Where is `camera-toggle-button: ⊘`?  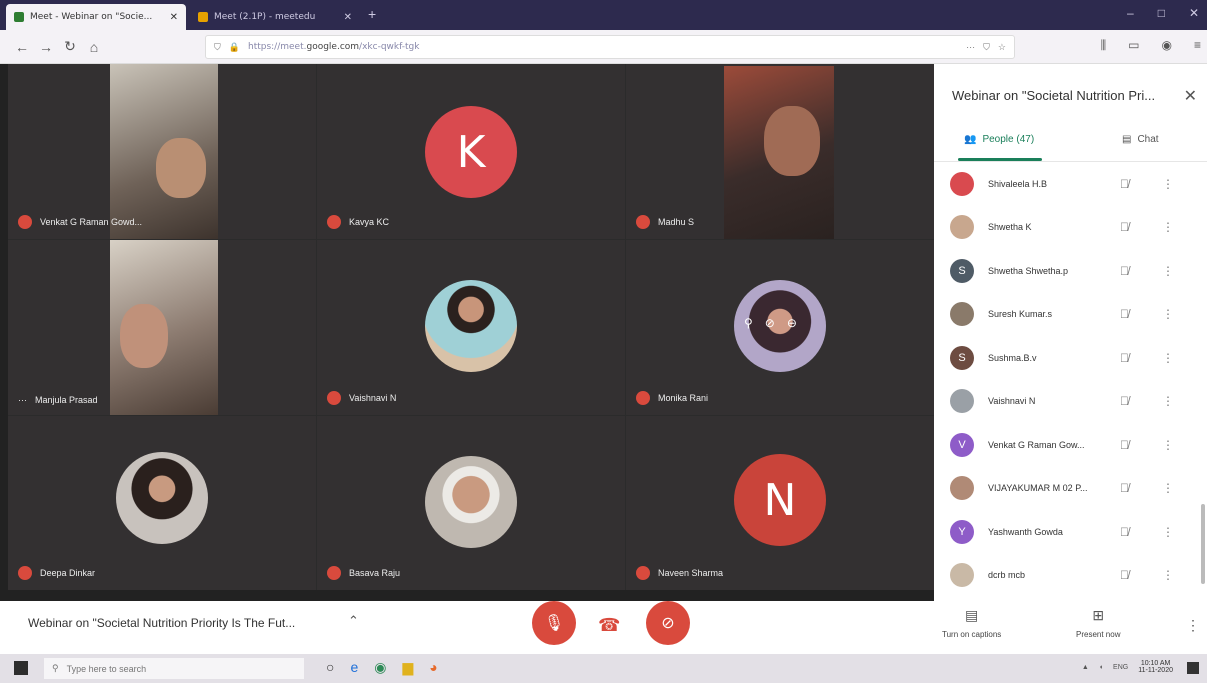 camera-toggle-button: ⊘ is located at coordinates (668, 623).